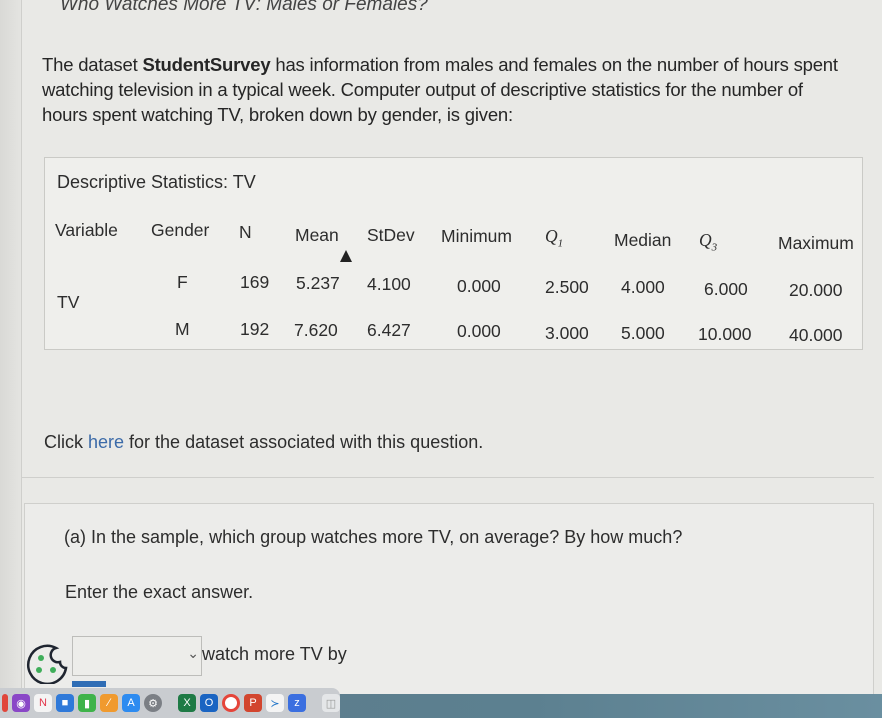 The width and height of the screenshot is (882, 718). What do you see at coordinates (389, 284) in the screenshot?
I see `cell-stdev: 4.100` at bounding box center [389, 284].